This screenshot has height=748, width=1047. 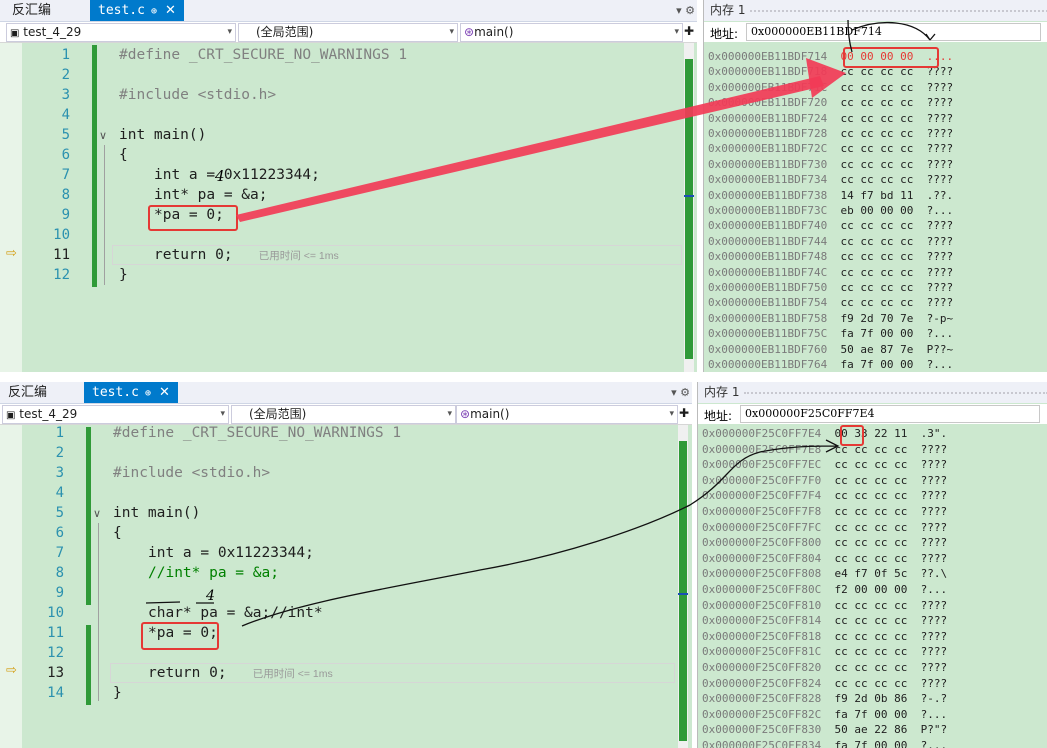 What do you see at coordinates (891, 36) in the screenshot?
I see `handwritten-curve-top` at bounding box center [891, 36].